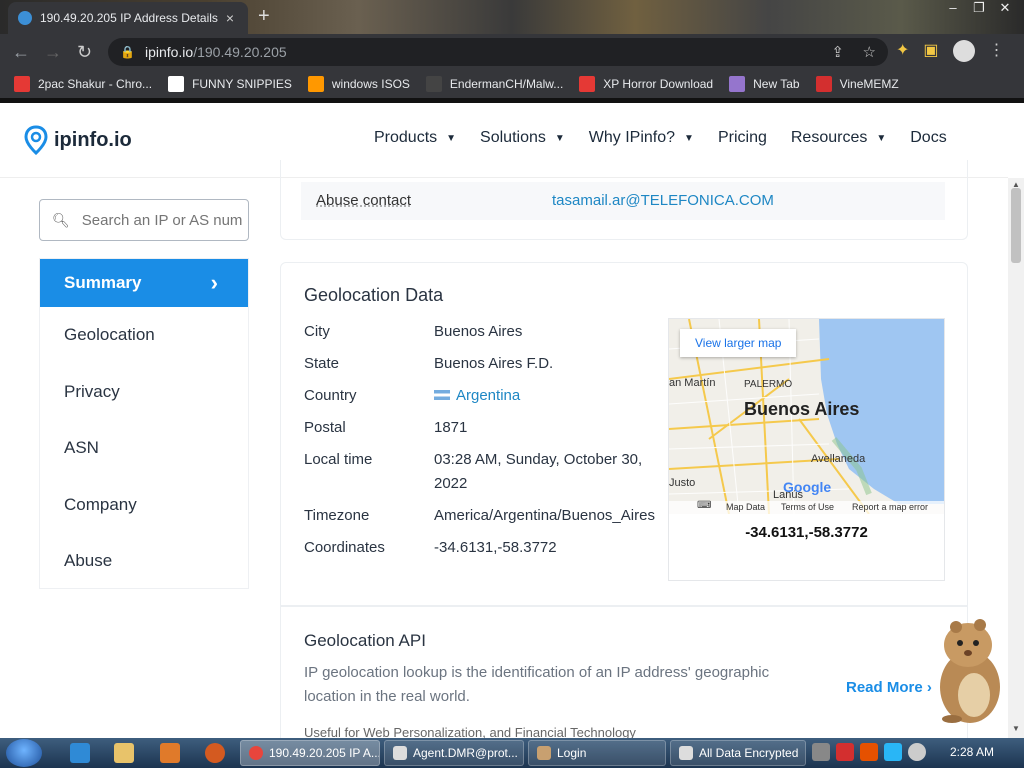  I want to click on hamster-mascot, so click(968, 670).